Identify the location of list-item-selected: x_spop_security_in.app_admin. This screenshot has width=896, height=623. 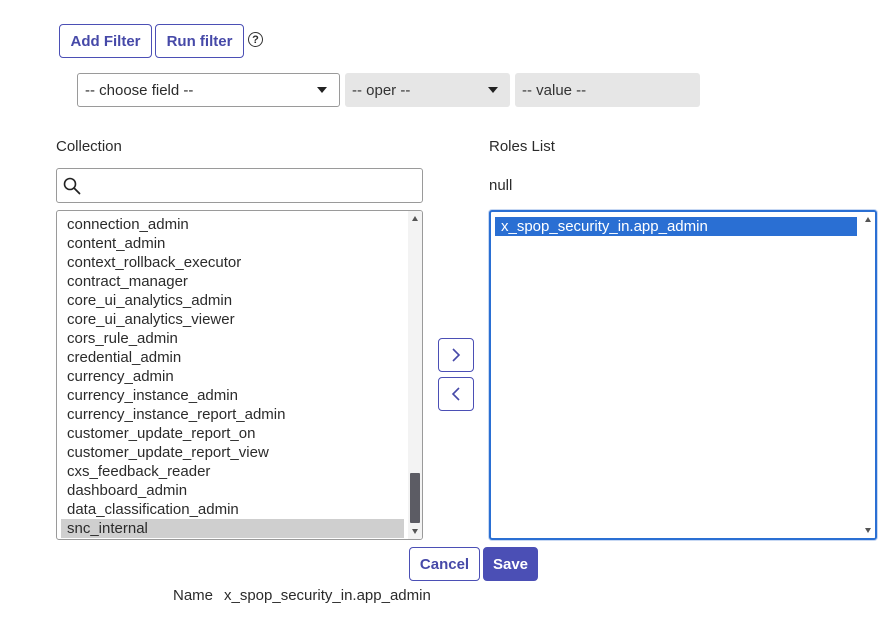
(676, 226).